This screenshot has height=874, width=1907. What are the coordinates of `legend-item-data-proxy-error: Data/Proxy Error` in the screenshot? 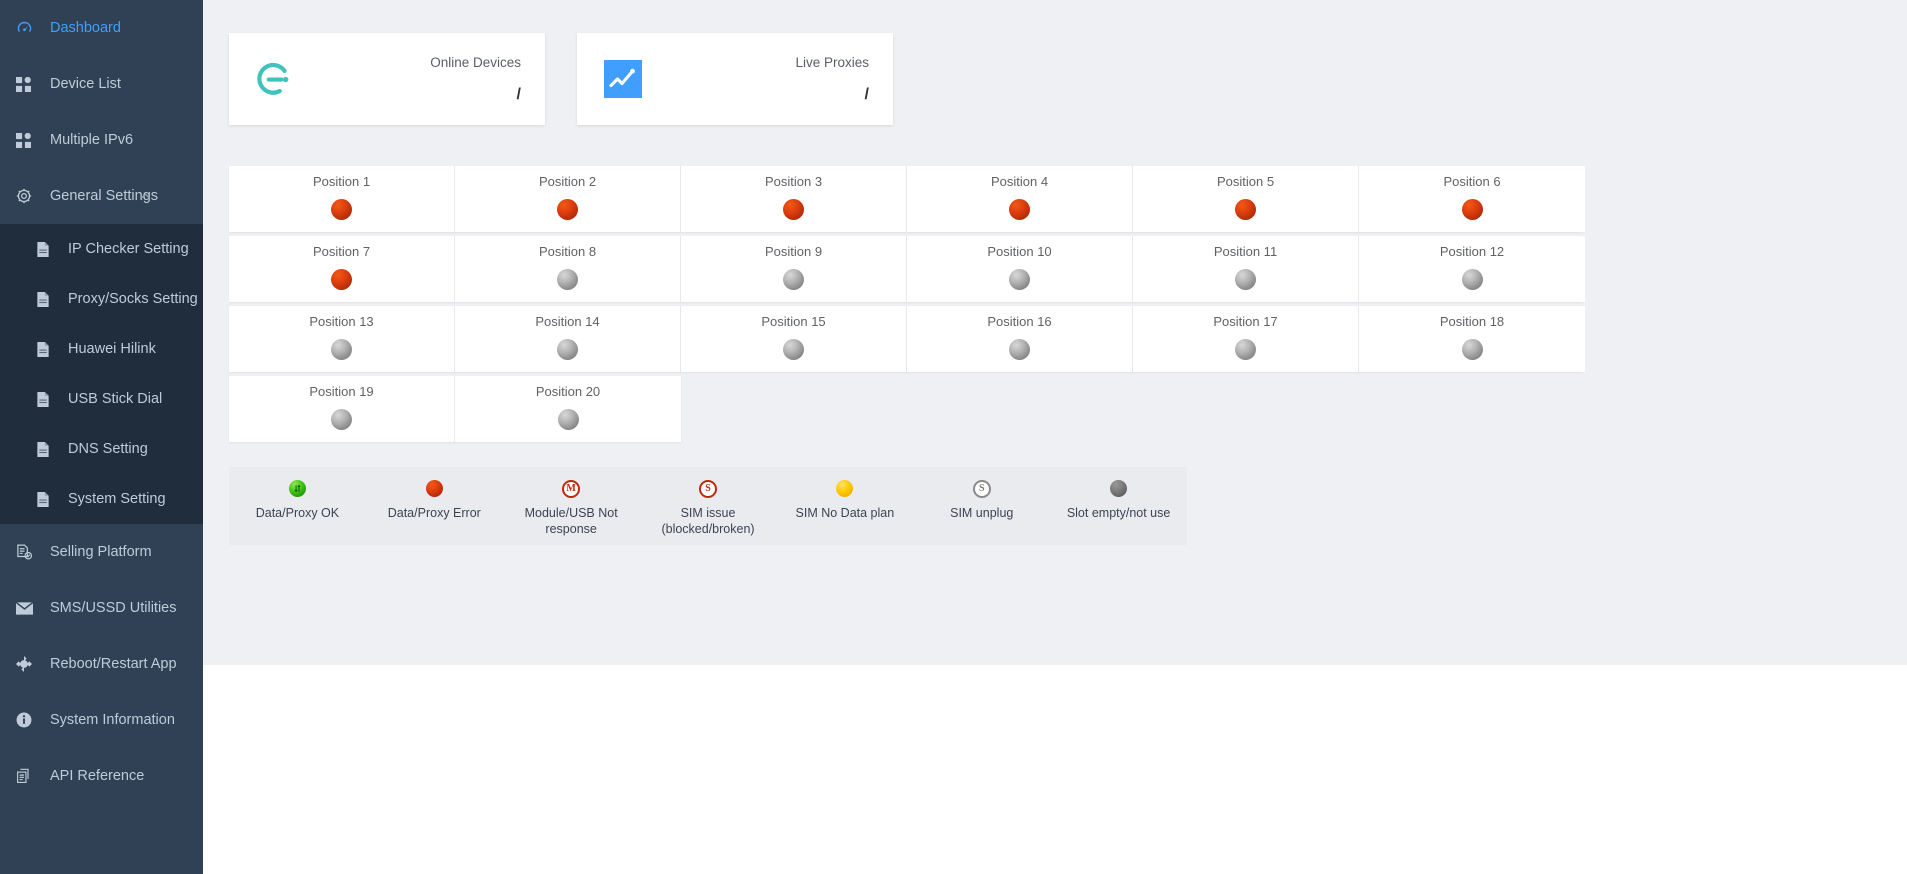 It's located at (434, 500).